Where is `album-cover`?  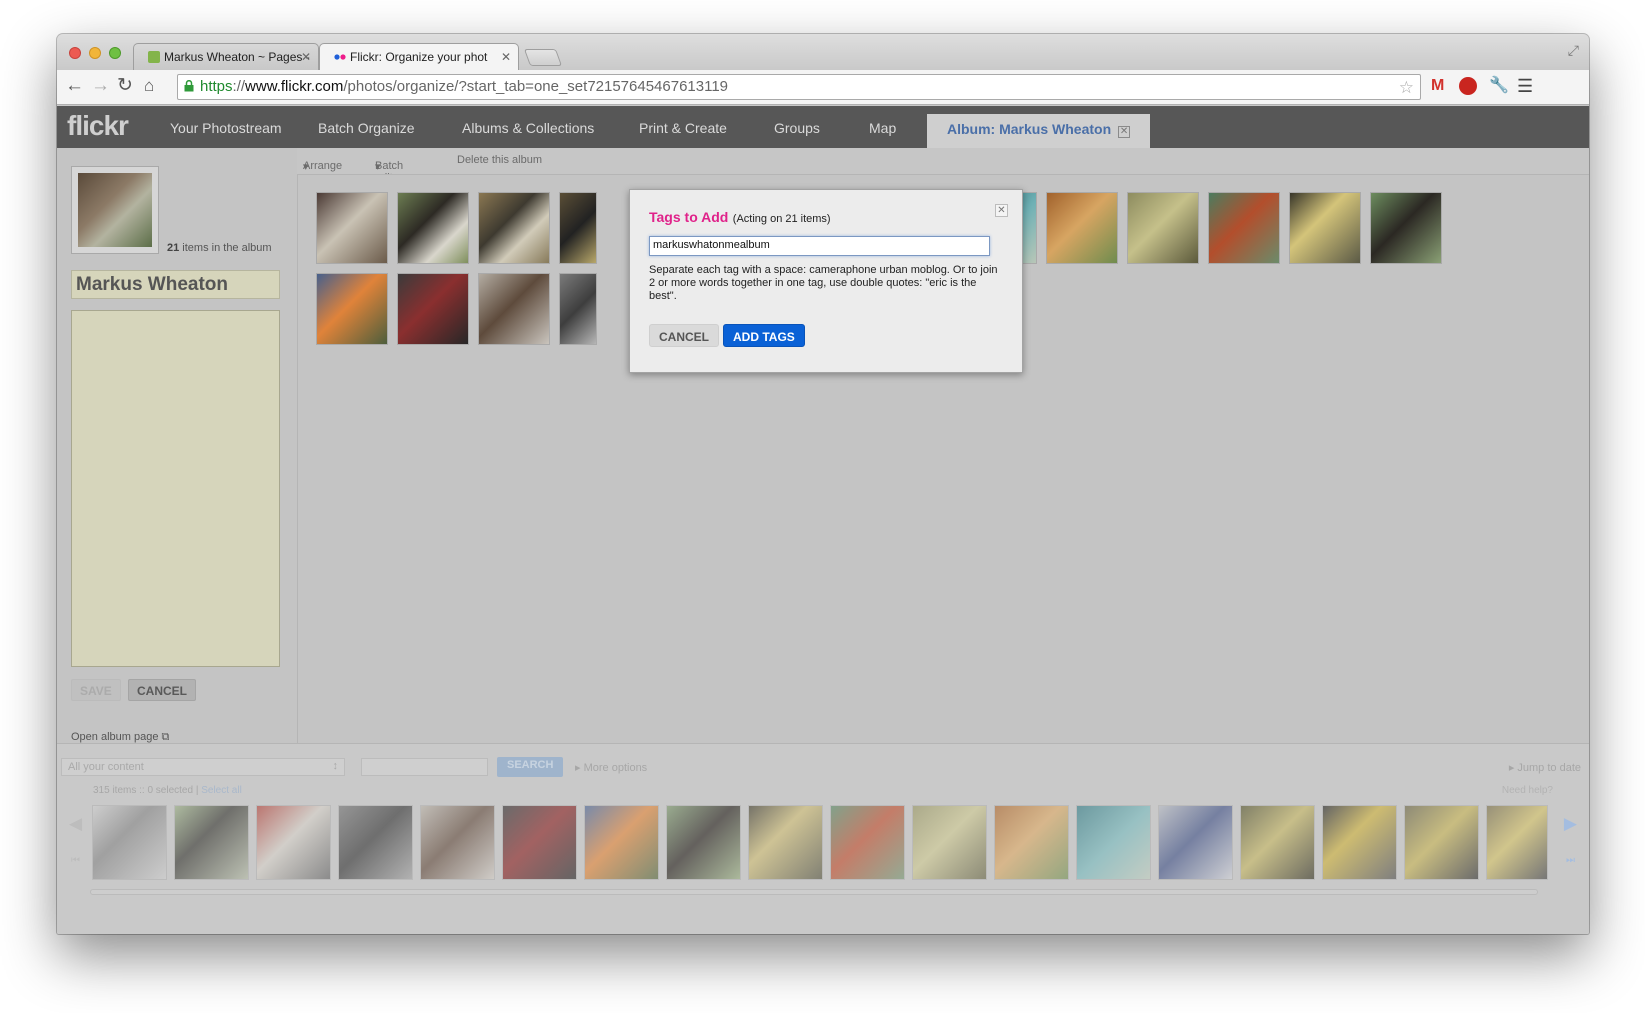
album-cover is located at coordinates (115, 210).